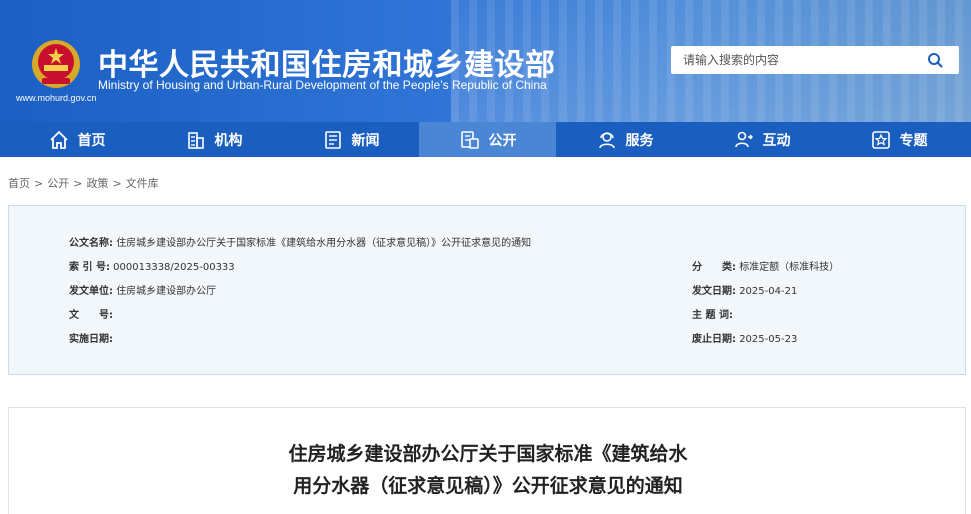  Describe the element at coordinates (714, 291) in the screenshot. I see `meta-label: 发文日期:` at that location.